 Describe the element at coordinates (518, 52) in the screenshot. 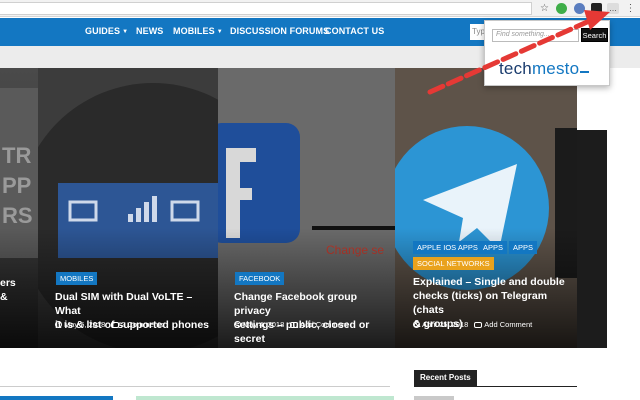

I see `annotation-arrow-icon` at that location.